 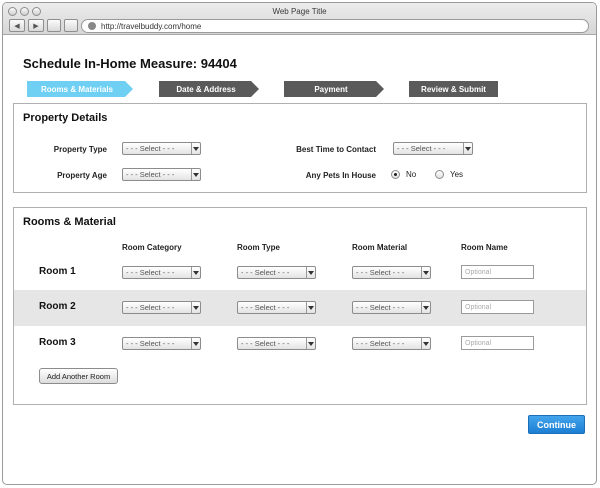 I want to click on radio-unselected-icon, so click(x=439, y=174).